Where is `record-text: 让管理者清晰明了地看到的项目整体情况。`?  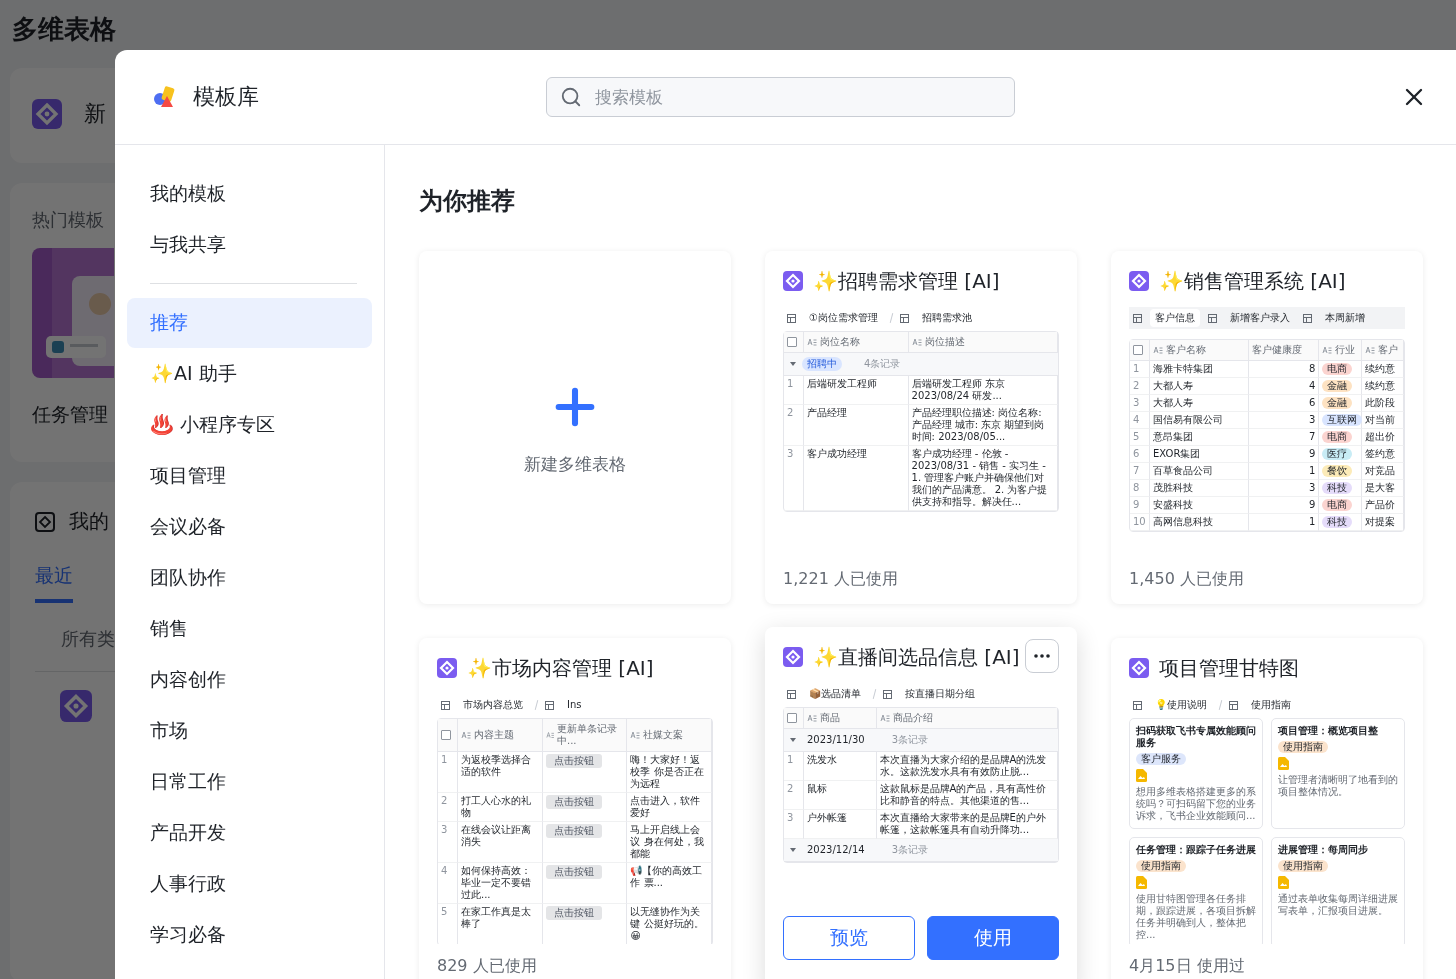 record-text: 让管理者清晰明了地看到的项目整体情况。 is located at coordinates (1338, 786).